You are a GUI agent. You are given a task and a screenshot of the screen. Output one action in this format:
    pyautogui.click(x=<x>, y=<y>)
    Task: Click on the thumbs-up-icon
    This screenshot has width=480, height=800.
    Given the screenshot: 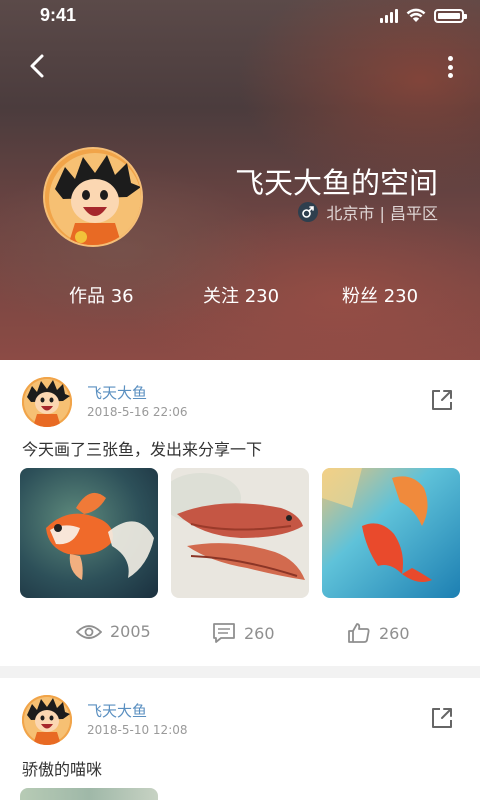 What is the action you would take?
    pyautogui.click(x=359, y=633)
    